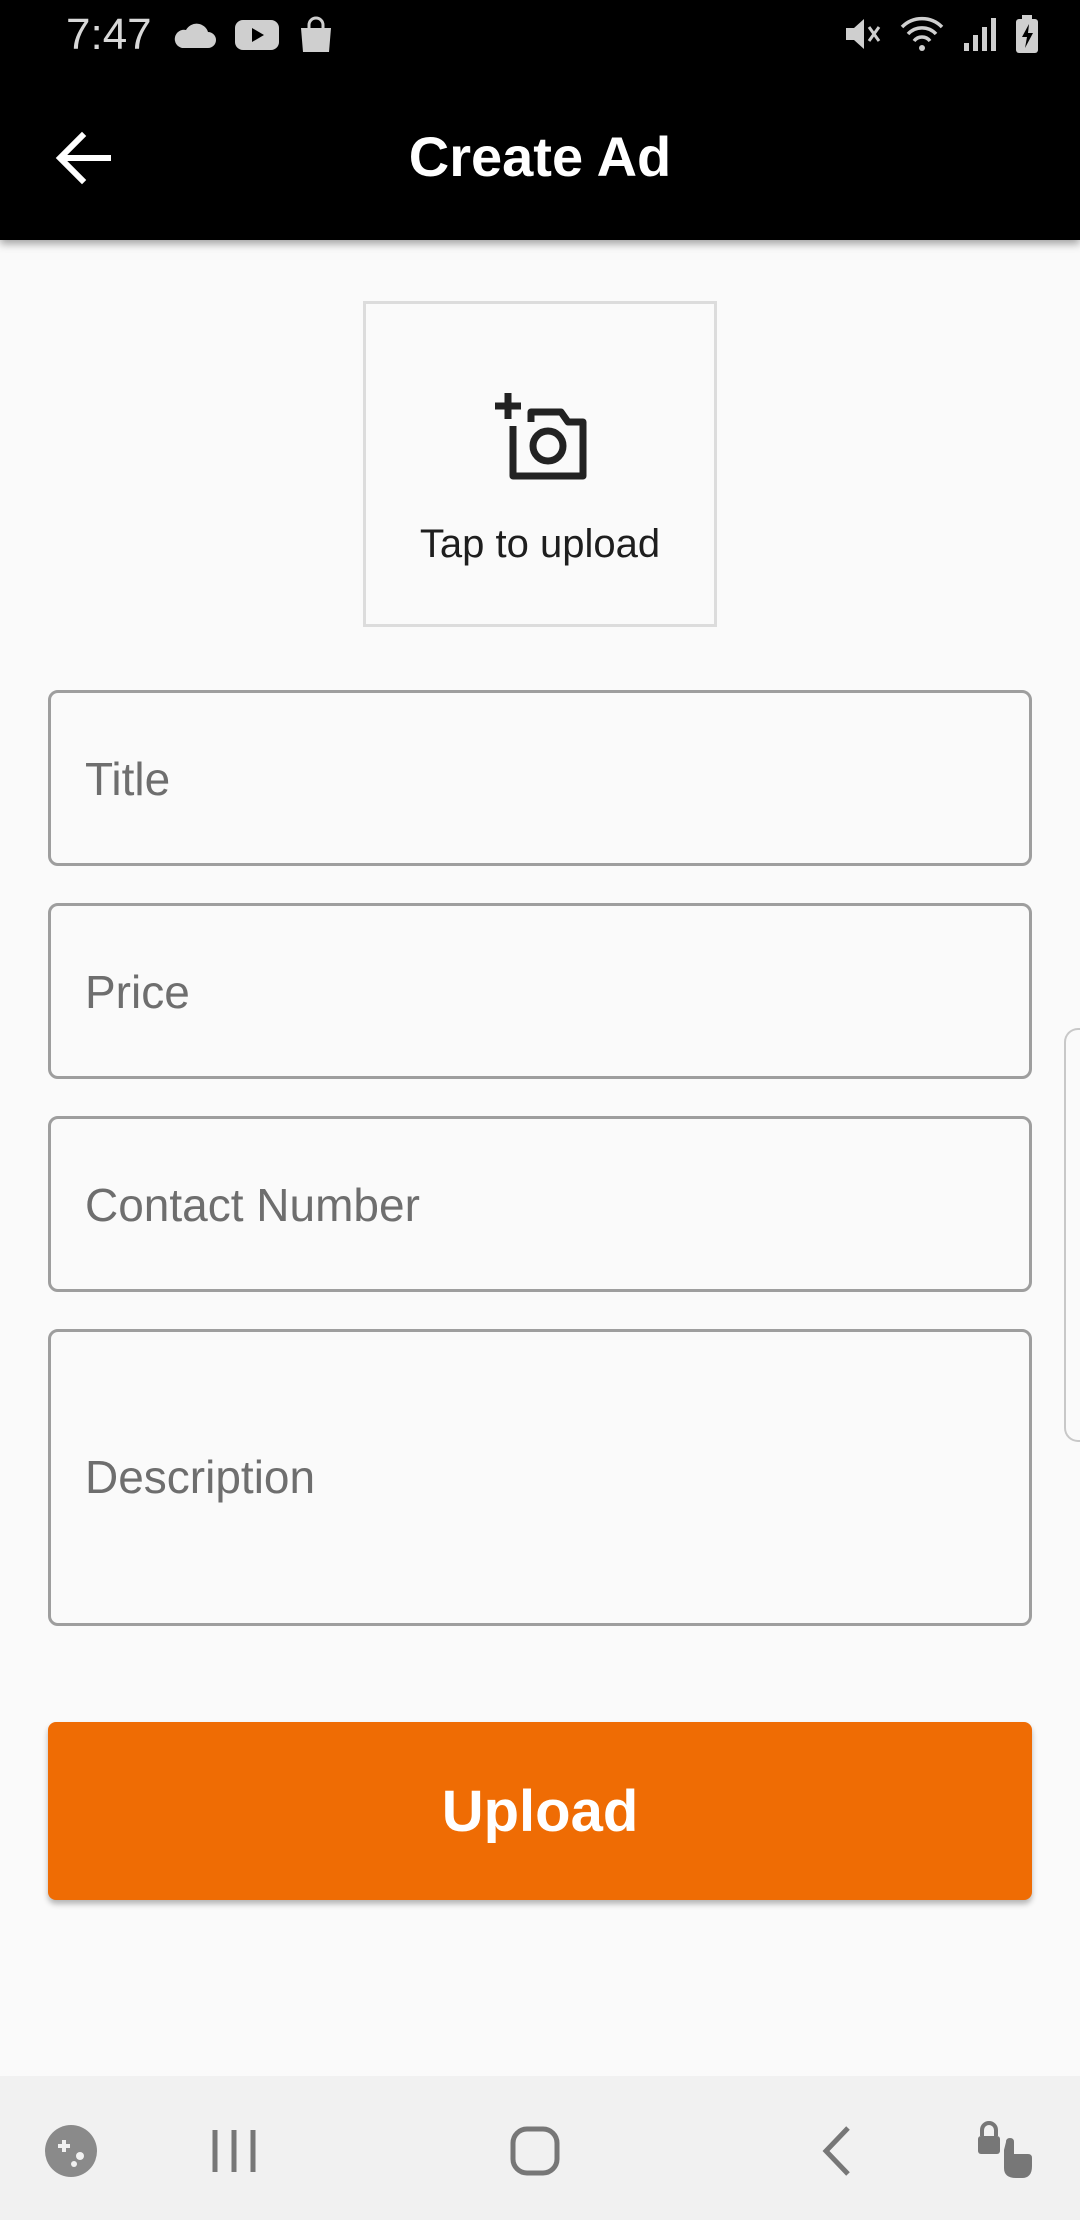 The height and width of the screenshot is (2220, 1080). What do you see at coordinates (540, 544) in the screenshot?
I see `upload-label: Tap to upload` at bounding box center [540, 544].